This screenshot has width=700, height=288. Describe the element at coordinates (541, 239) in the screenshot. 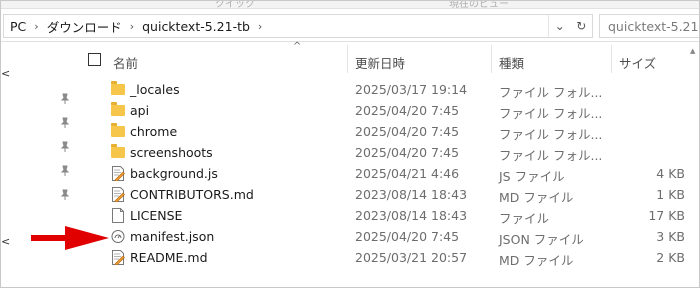

I see `file-type: JSON ファイル` at that location.